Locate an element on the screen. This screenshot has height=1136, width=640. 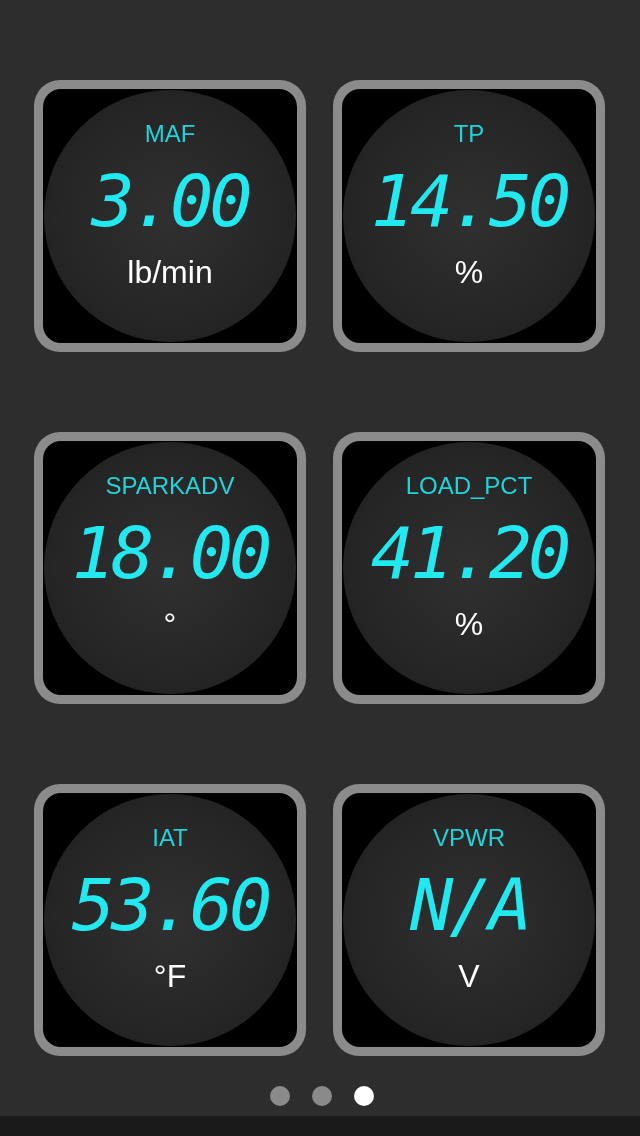
gauge-card: LOAD_PCT 41.20 % is located at coordinates (469, 568).